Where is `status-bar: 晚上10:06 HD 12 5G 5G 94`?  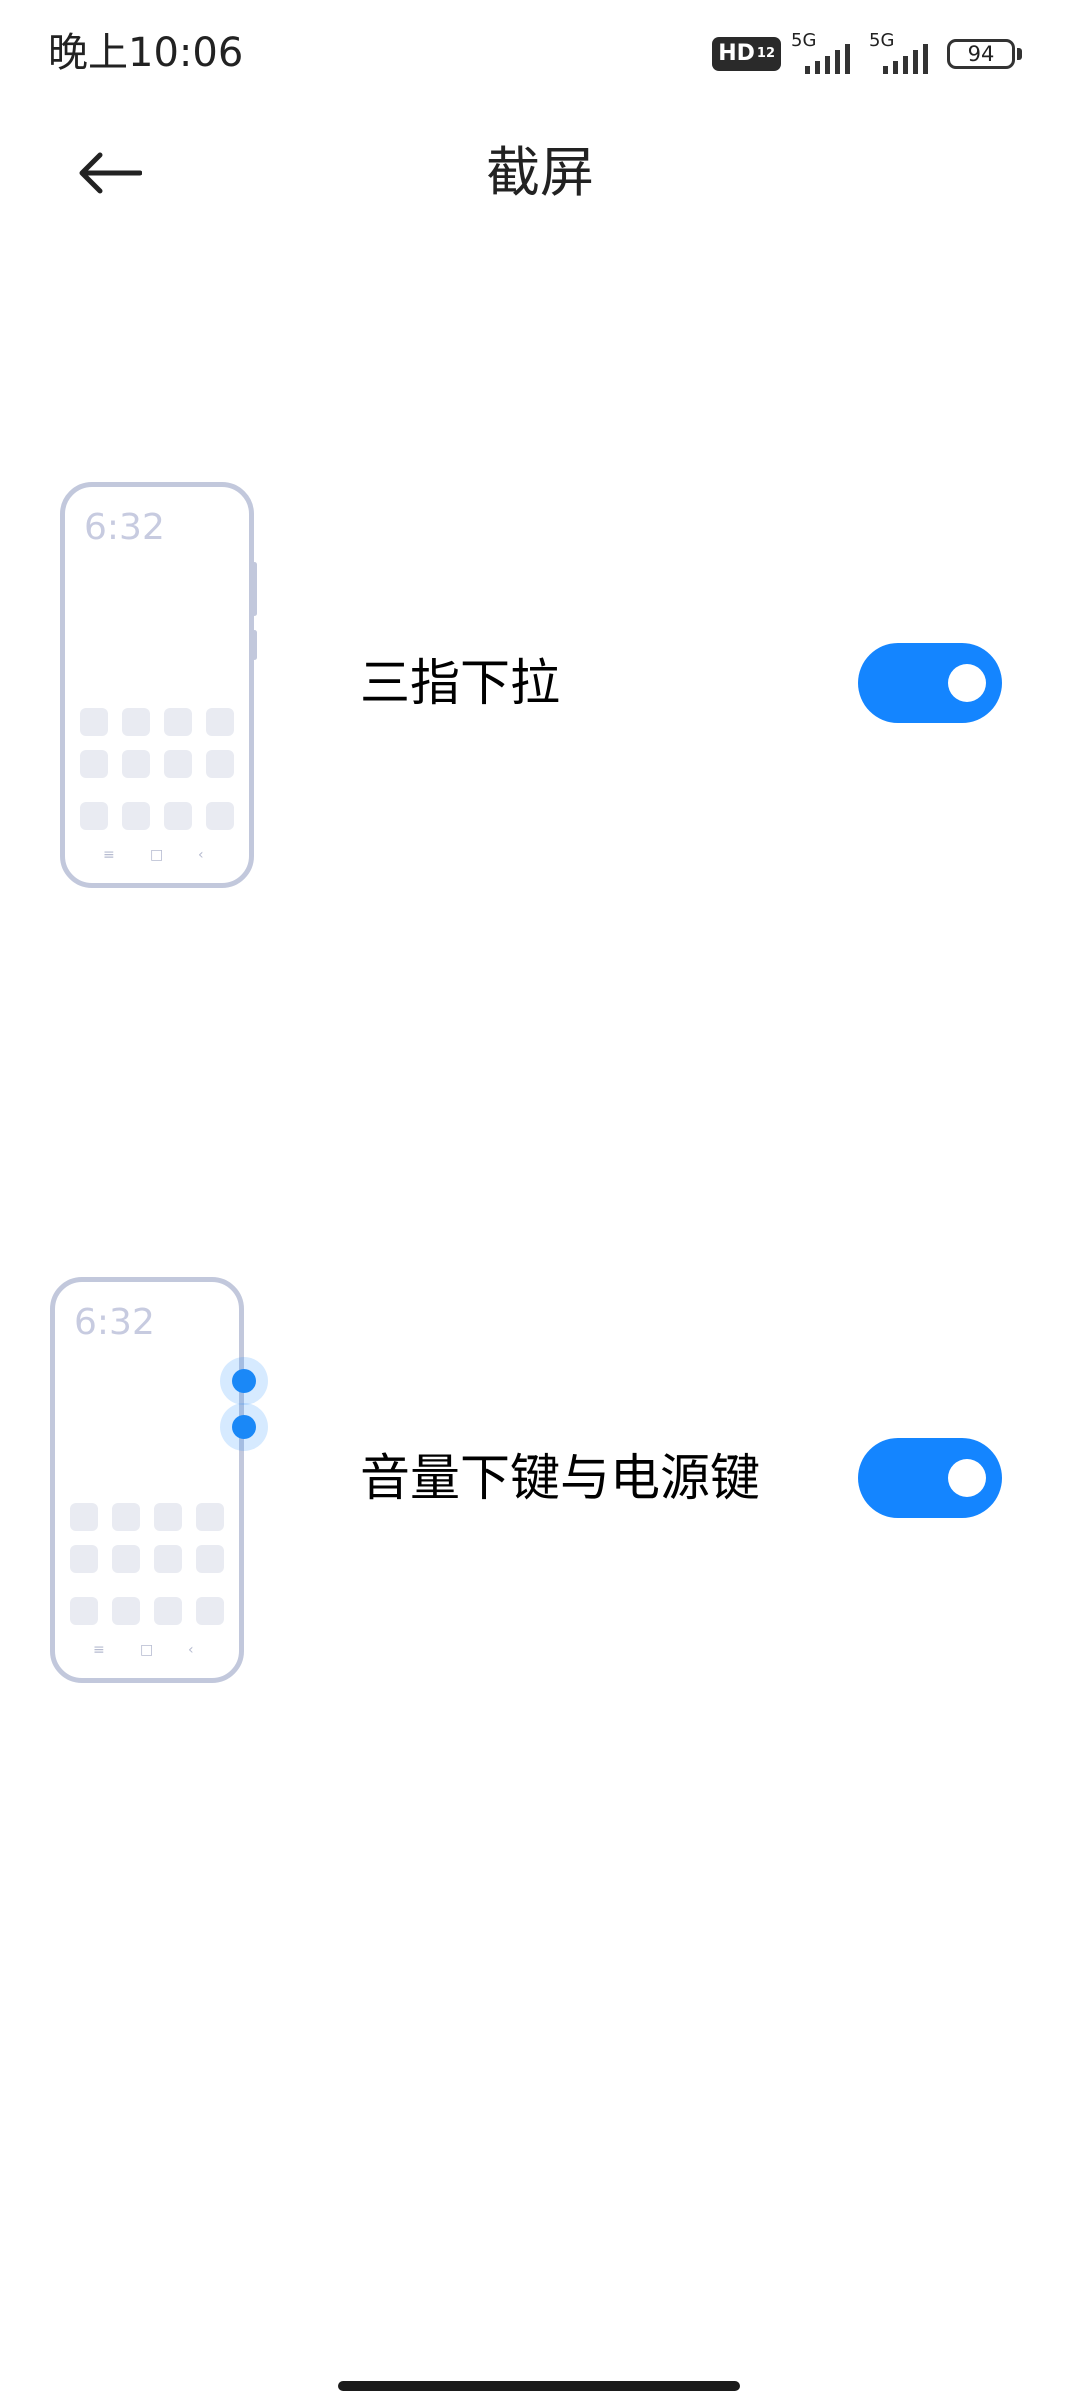 status-bar: 晚上10:06 HD 12 5G 5G 94 is located at coordinates (540, 55).